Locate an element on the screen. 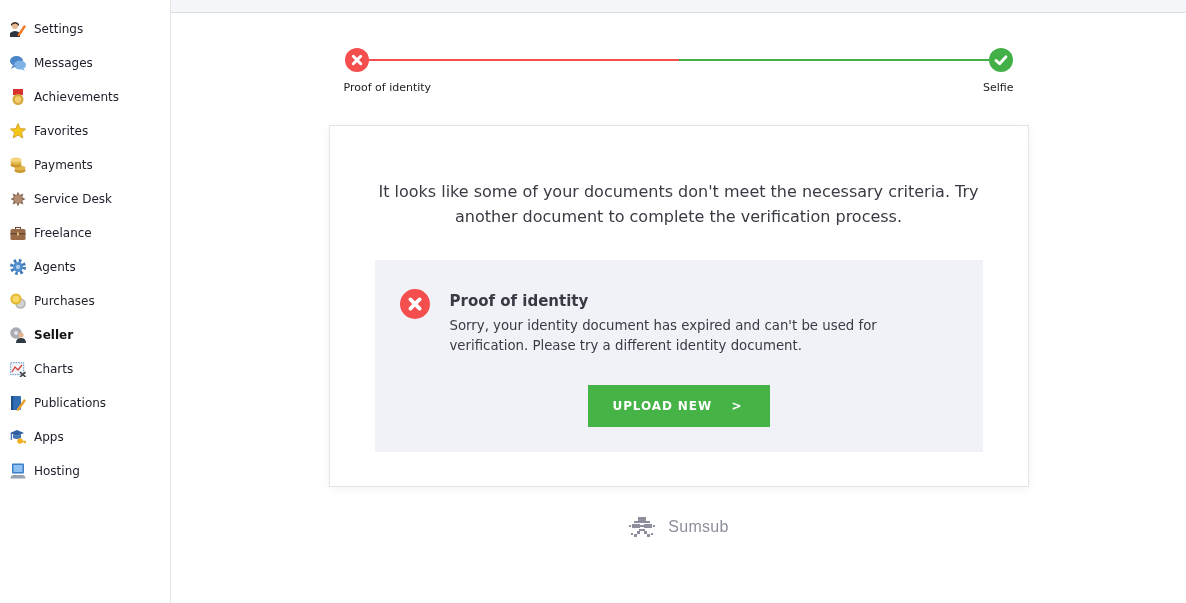  sidebar-item: Agents is located at coordinates (44, 267).